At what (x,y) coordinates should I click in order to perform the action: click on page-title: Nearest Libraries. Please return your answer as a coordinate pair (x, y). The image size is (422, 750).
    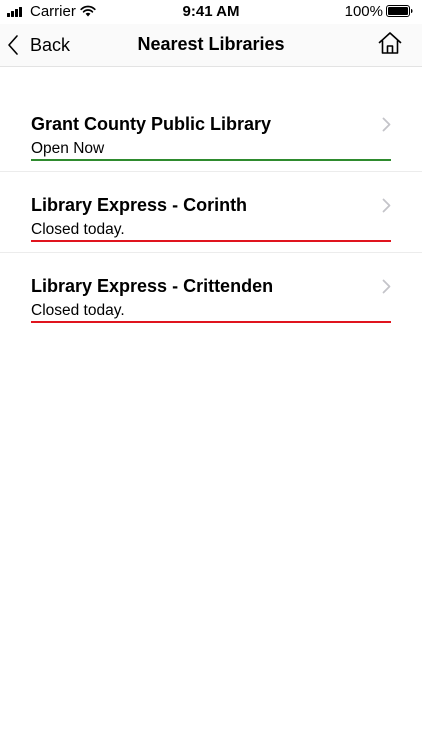
    Looking at the image, I should click on (211, 44).